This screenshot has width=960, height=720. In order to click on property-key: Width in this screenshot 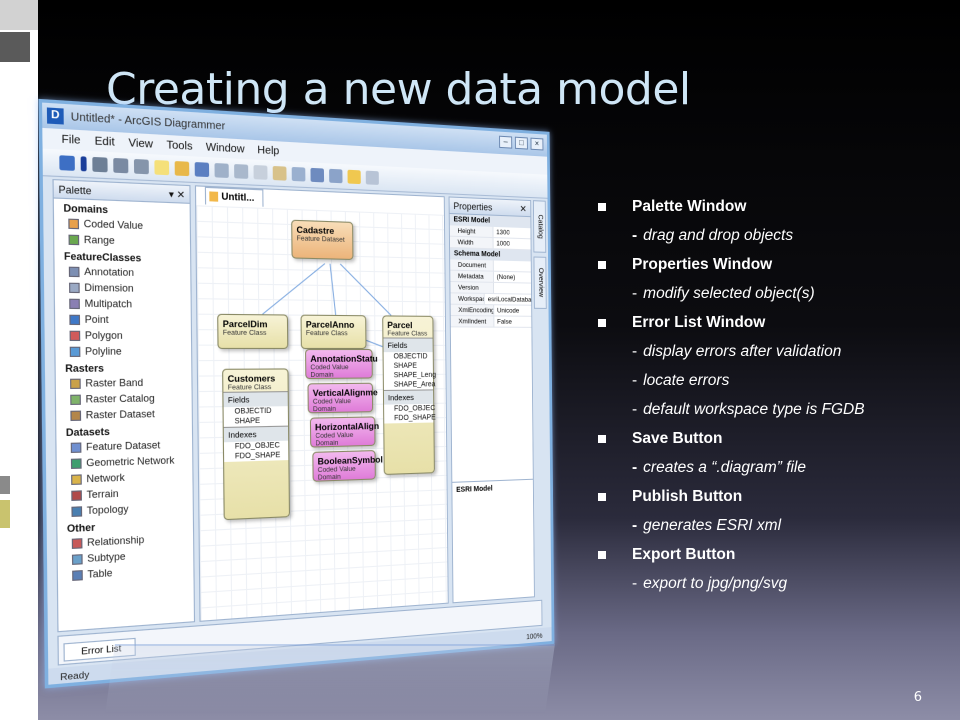, I will do `click(471, 242)`.